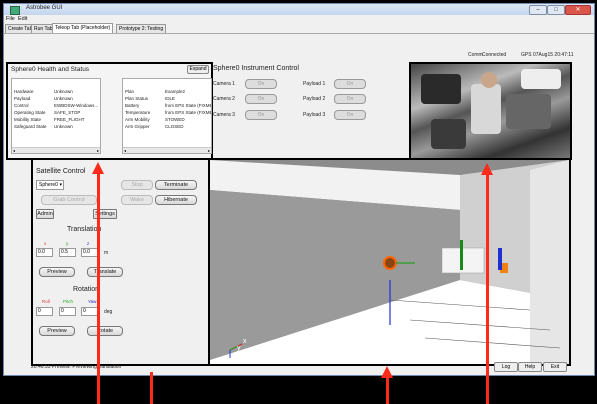 The height and width of the screenshot is (404, 597). What do you see at coordinates (137, 185) in the screenshot?
I see `stop-button: Stop` at bounding box center [137, 185].